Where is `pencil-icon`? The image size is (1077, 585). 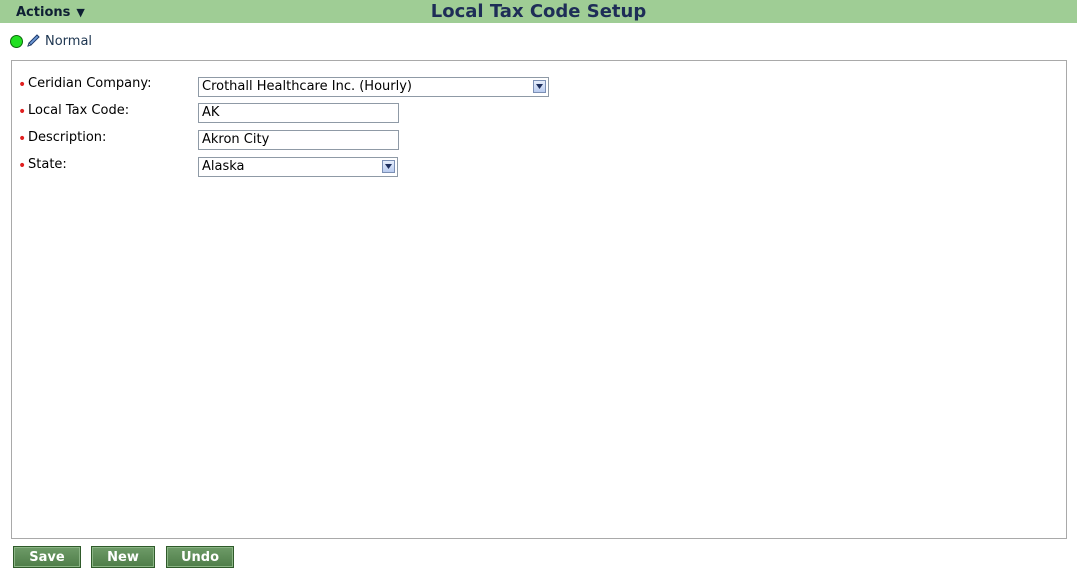 pencil-icon is located at coordinates (33, 40).